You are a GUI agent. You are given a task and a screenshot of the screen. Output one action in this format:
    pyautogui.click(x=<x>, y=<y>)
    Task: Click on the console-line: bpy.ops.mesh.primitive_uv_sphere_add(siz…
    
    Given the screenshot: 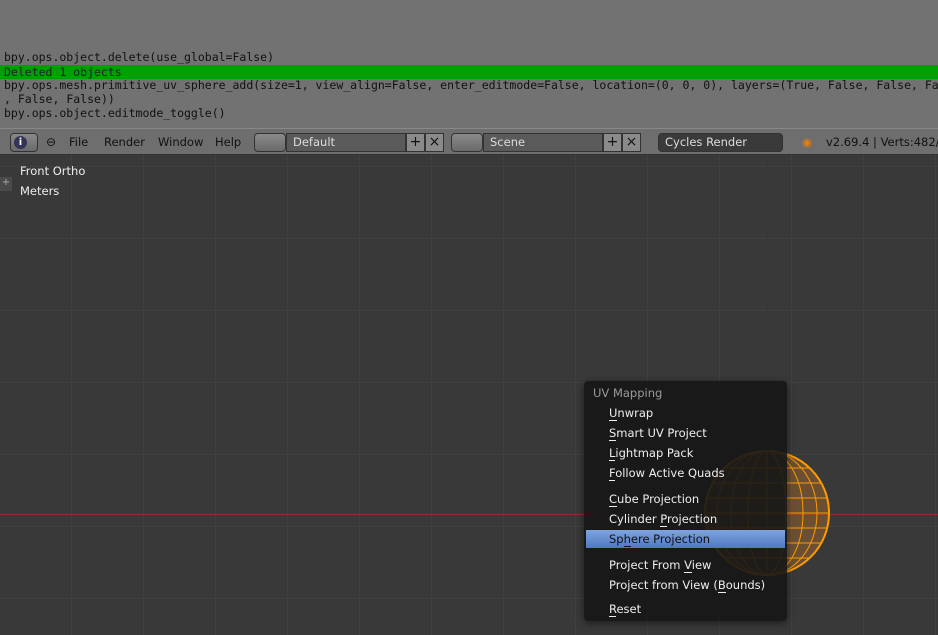 What is the action you would take?
    pyautogui.click(x=471, y=85)
    